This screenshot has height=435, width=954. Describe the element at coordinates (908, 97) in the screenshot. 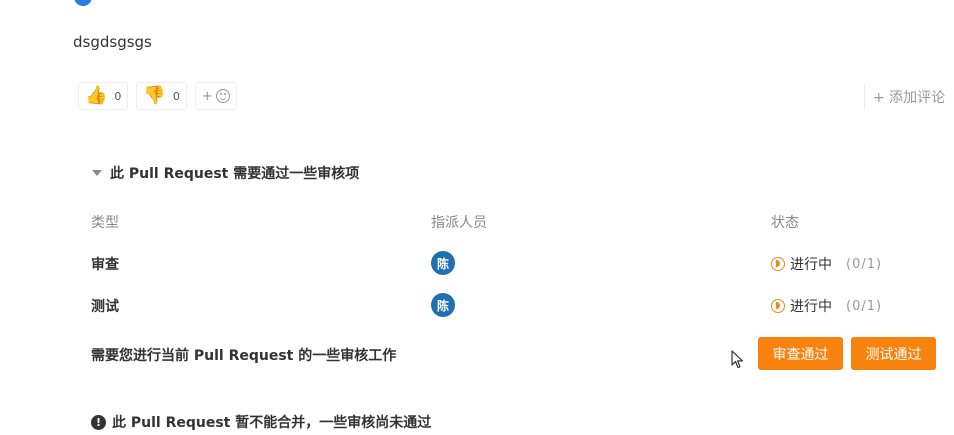

I see `add-comment-button: + 添加评论` at that location.